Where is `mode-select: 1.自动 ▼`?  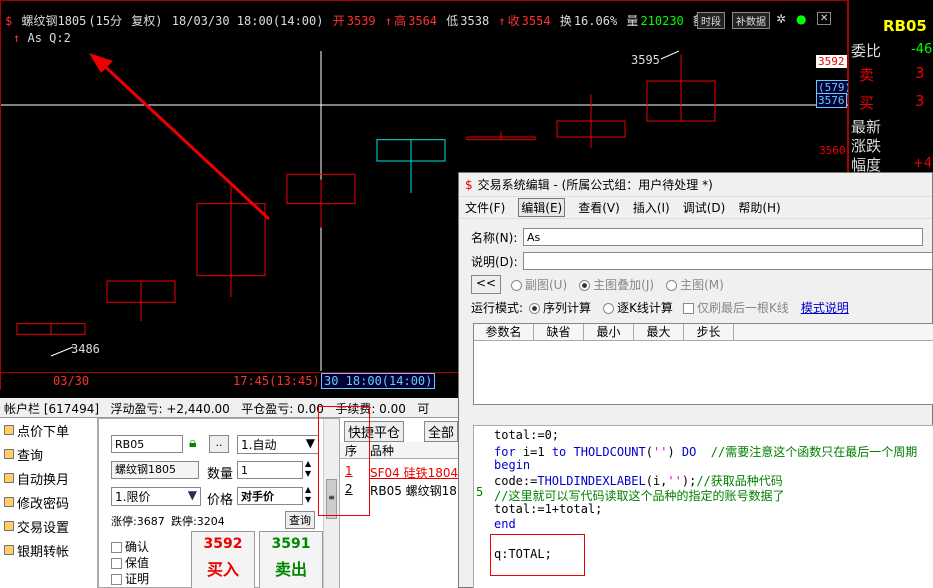 mode-select: 1.自动 ▼ is located at coordinates (278, 444).